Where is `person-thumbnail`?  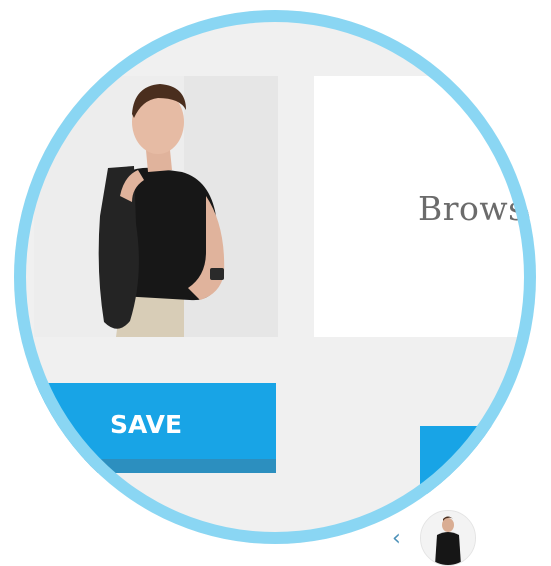 person-thumbnail is located at coordinates (448, 538).